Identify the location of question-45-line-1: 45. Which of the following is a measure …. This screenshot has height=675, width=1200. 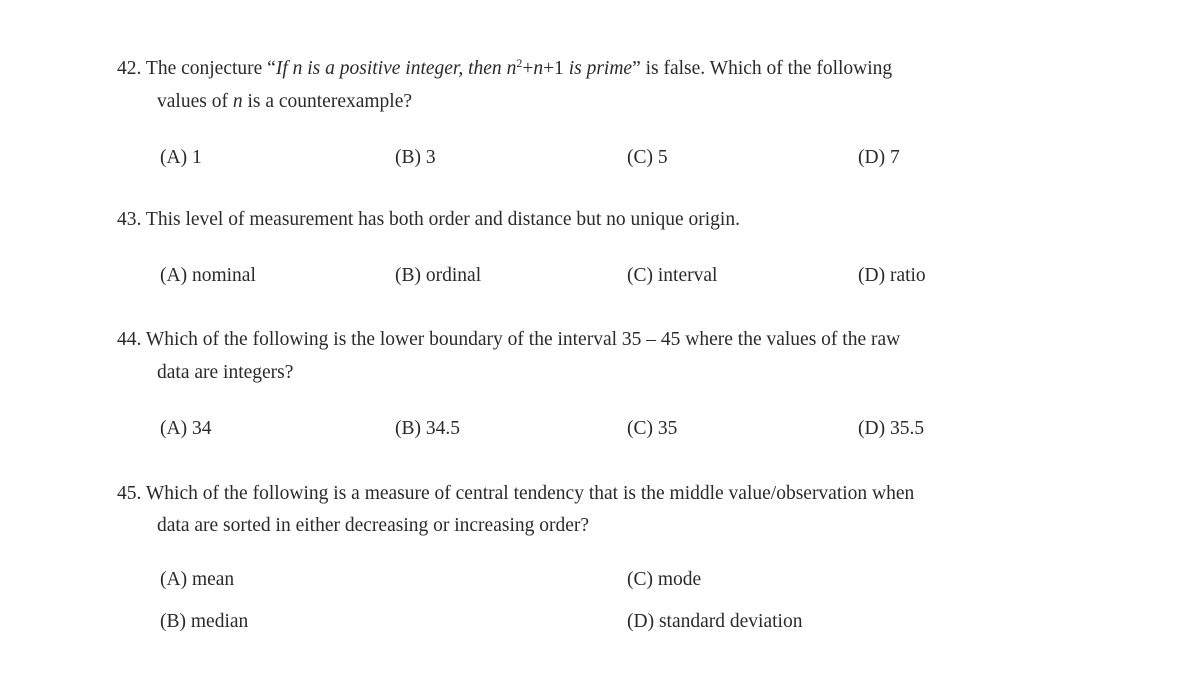
(515, 494).